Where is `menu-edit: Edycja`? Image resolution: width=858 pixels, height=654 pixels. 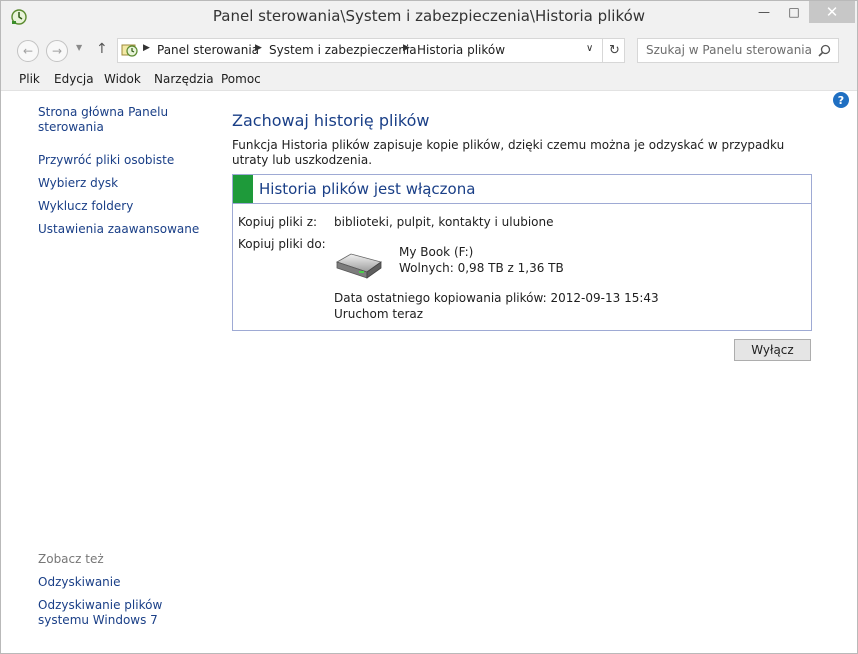 menu-edit: Edycja is located at coordinates (74, 79).